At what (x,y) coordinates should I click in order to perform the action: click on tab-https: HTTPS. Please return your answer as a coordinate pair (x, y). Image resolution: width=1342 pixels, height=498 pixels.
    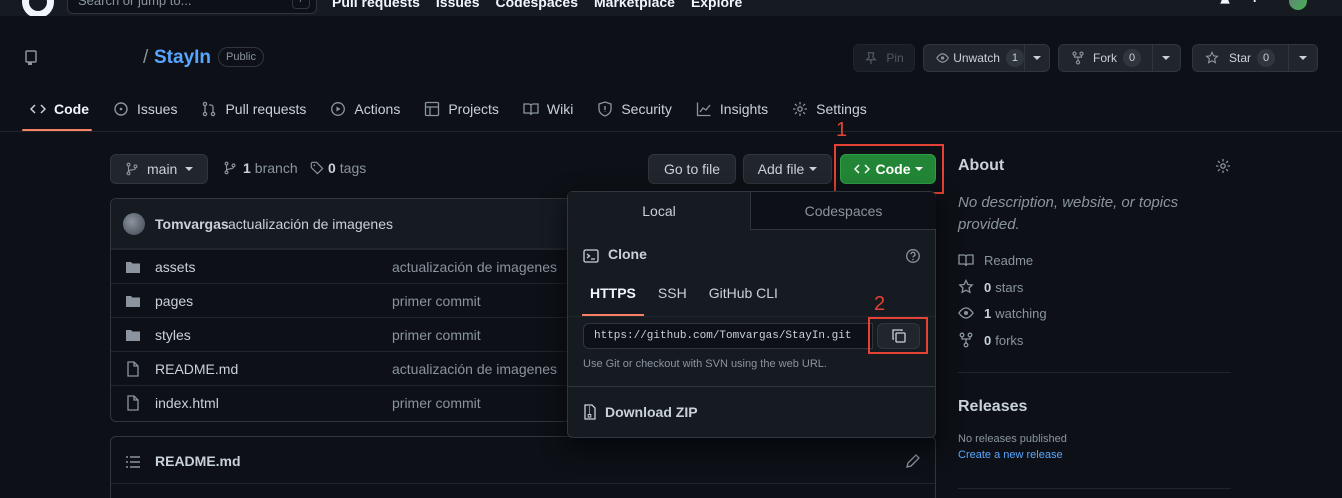
    Looking at the image, I should click on (613, 300).